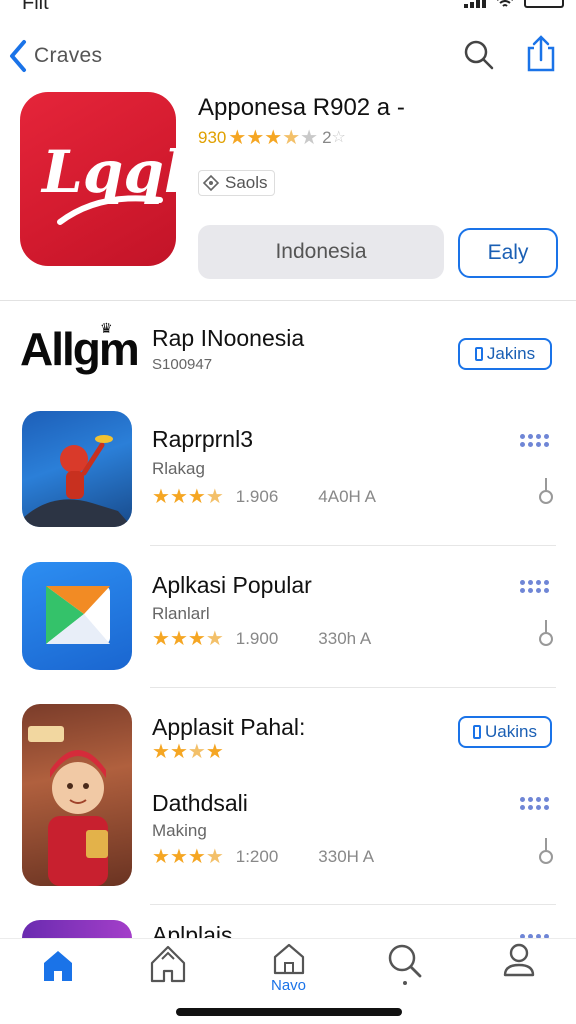  I want to click on hero-title: Apponesa R902 a -, so click(301, 107).